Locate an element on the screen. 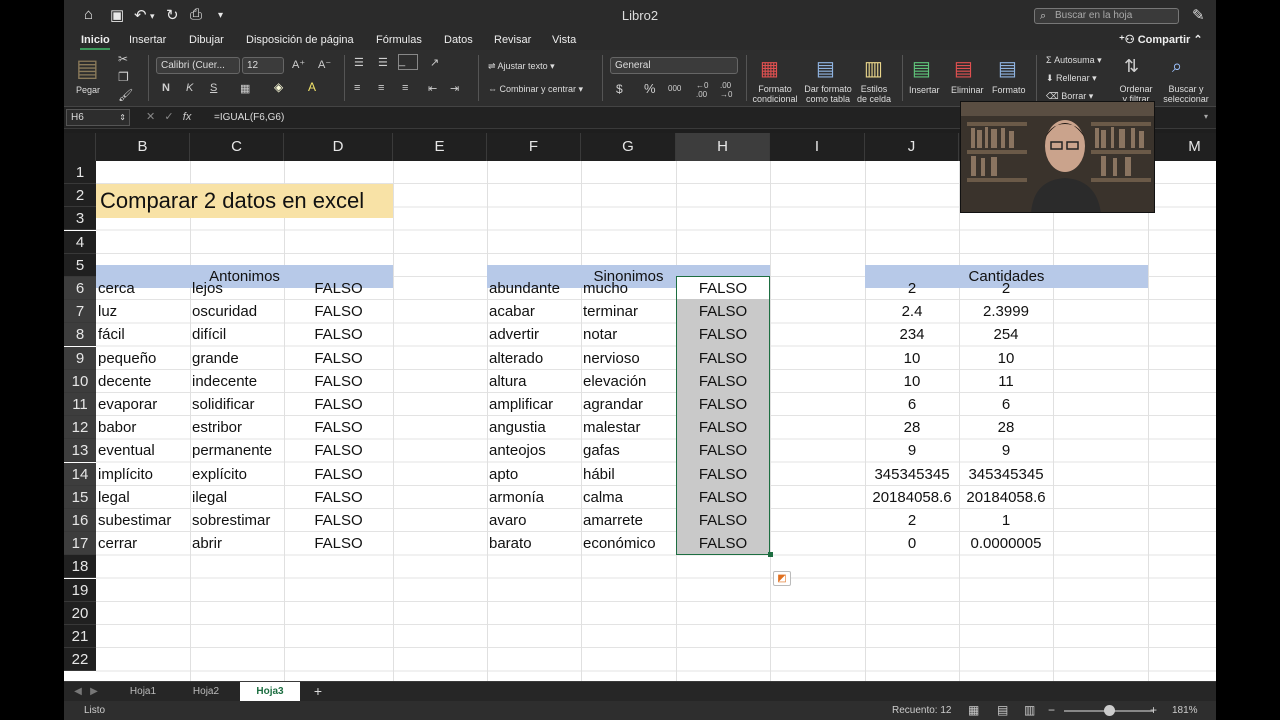  row-header: 10 is located at coordinates (80, 381).